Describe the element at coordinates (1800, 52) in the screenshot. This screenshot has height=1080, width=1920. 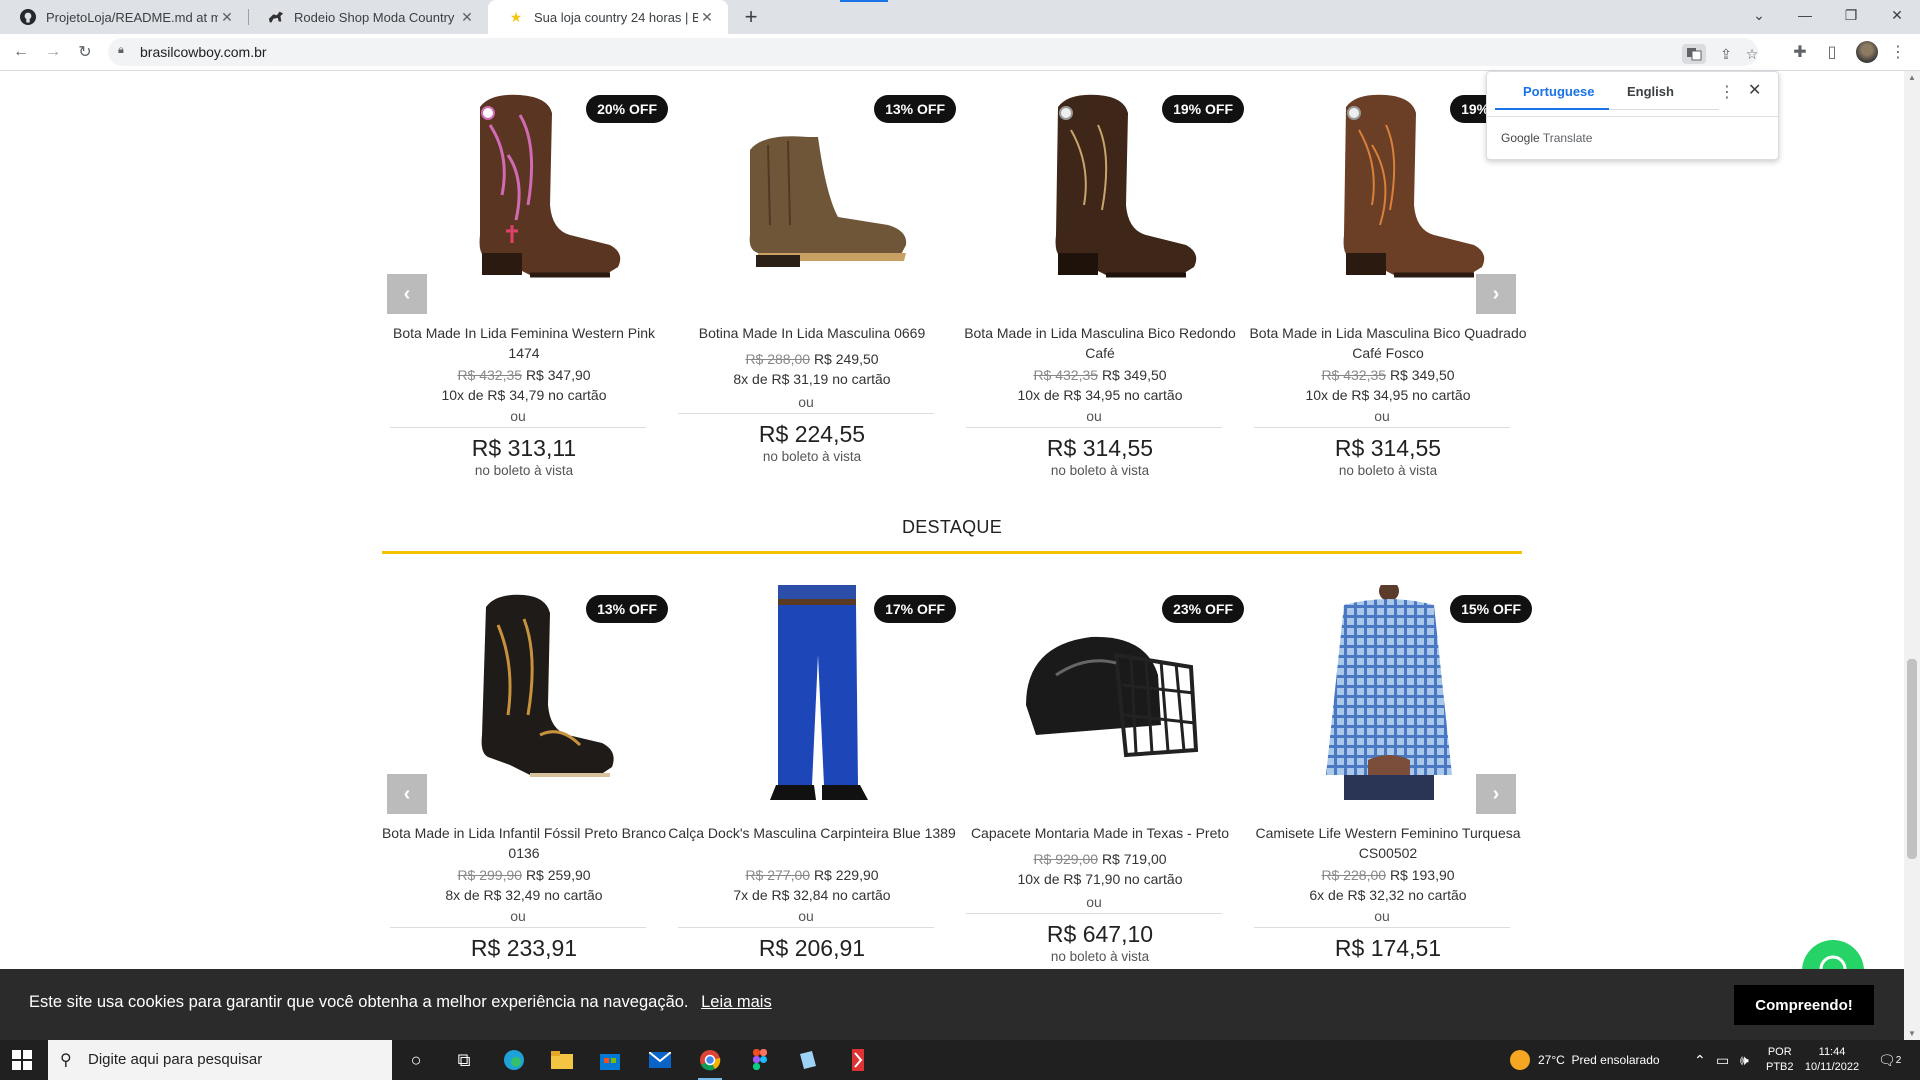
I see `extensions-icon: ✚` at that location.